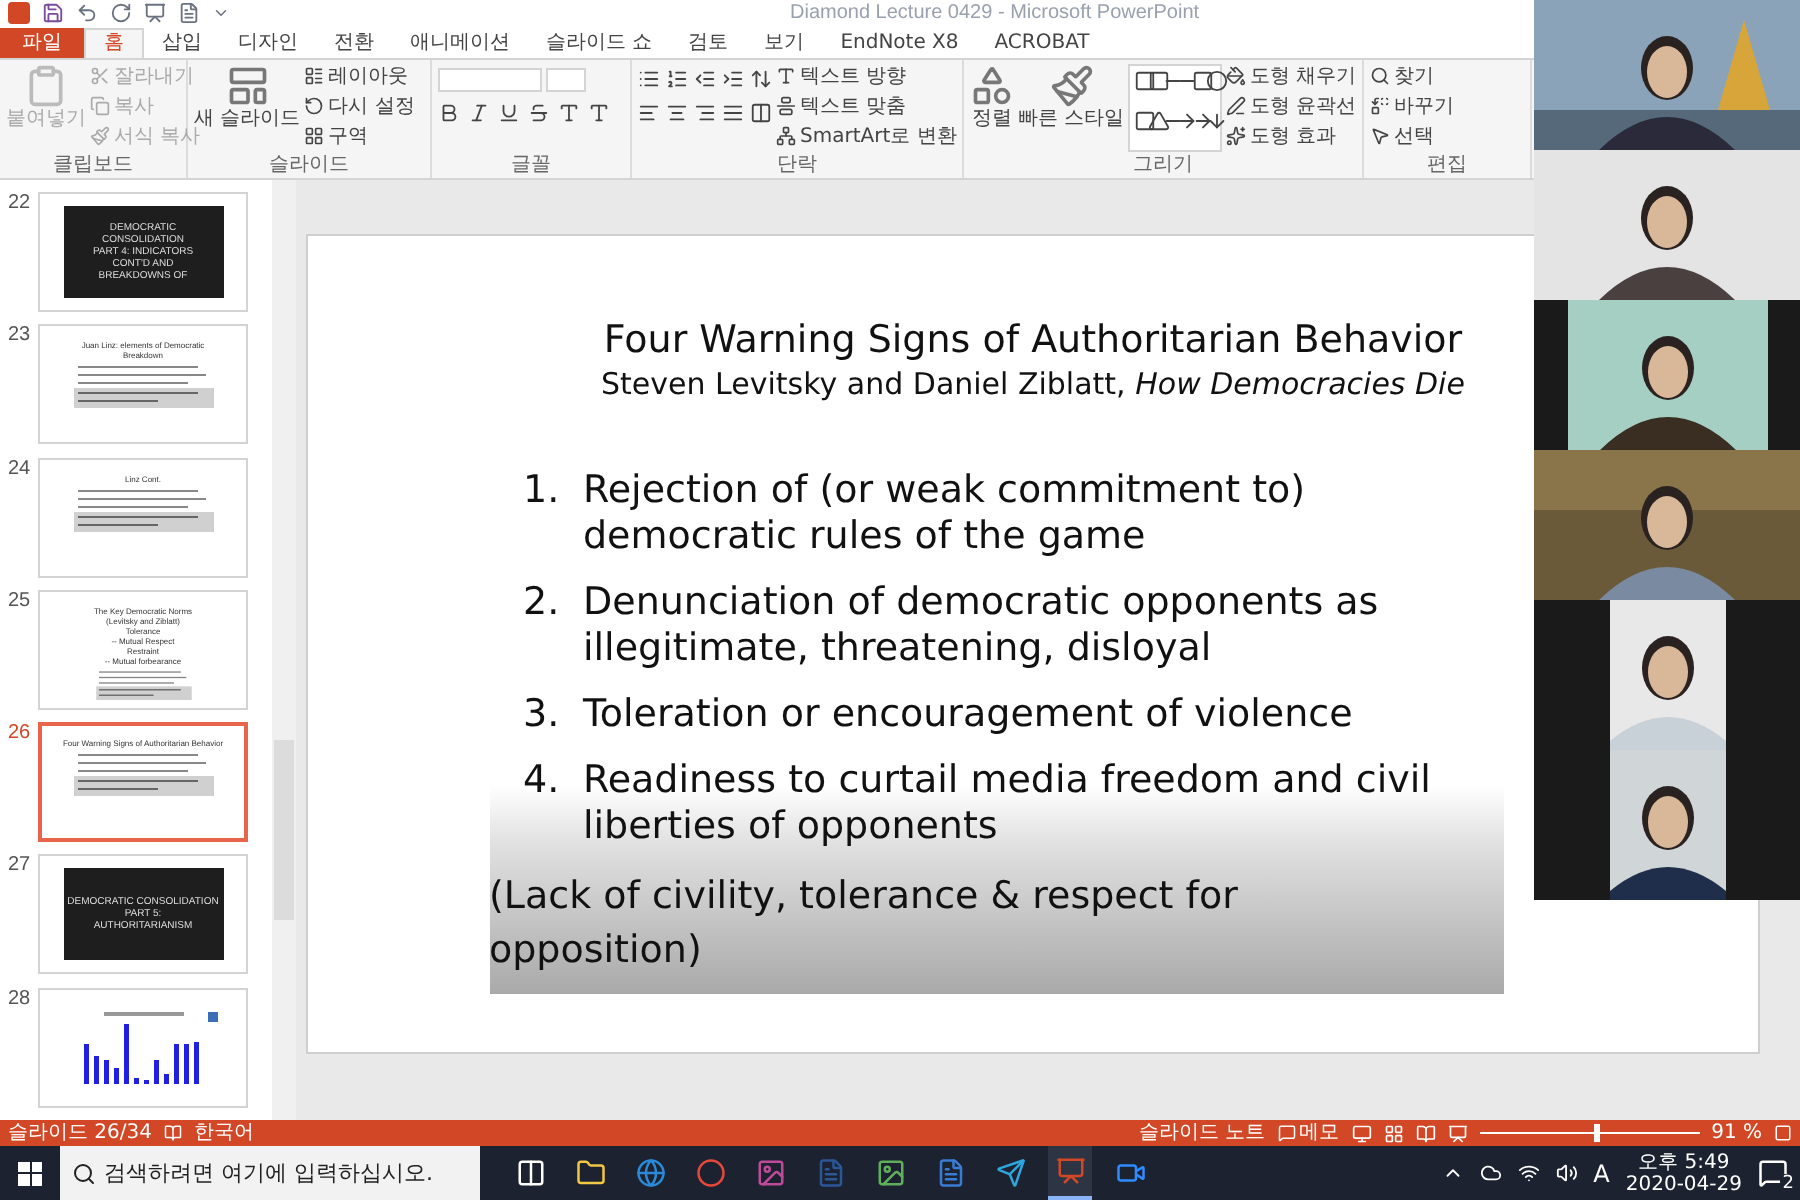  Describe the element at coordinates (784, 42) in the screenshot. I see `ribbon-tab: 보기` at that location.